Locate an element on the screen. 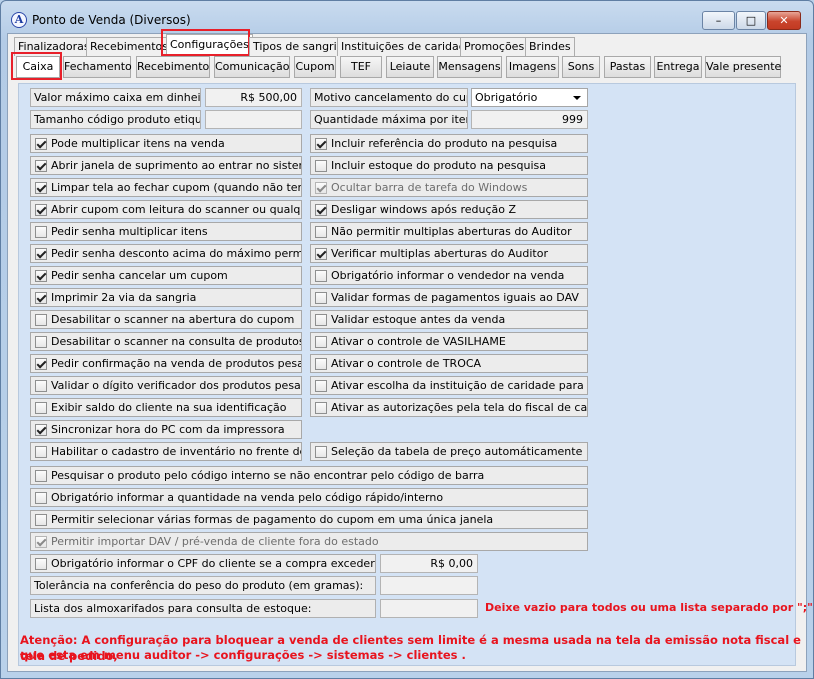 This screenshot has height=679, width=814. close-button: ✕ is located at coordinates (784, 20).